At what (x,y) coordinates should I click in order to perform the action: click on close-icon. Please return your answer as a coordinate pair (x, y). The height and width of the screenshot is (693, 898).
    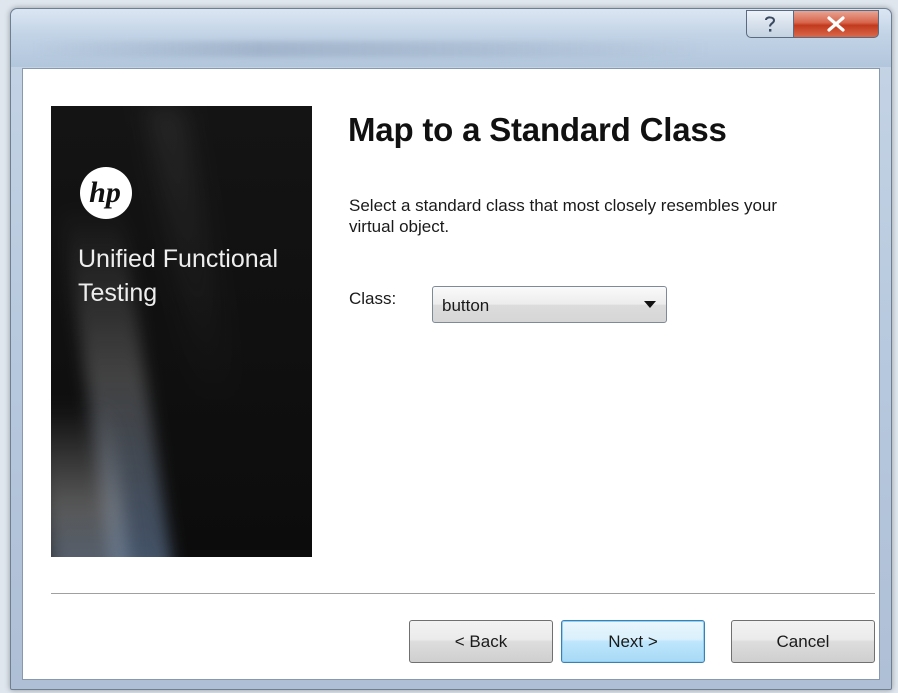
    Looking at the image, I should click on (836, 24).